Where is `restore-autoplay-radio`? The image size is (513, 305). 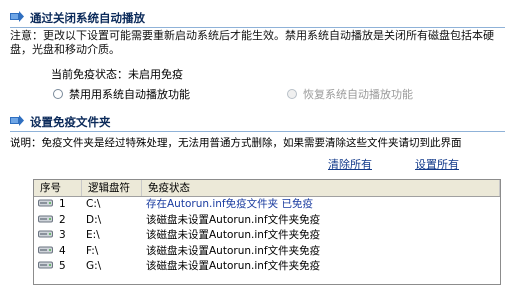
restore-autoplay-radio is located at coordinates (292, 94).